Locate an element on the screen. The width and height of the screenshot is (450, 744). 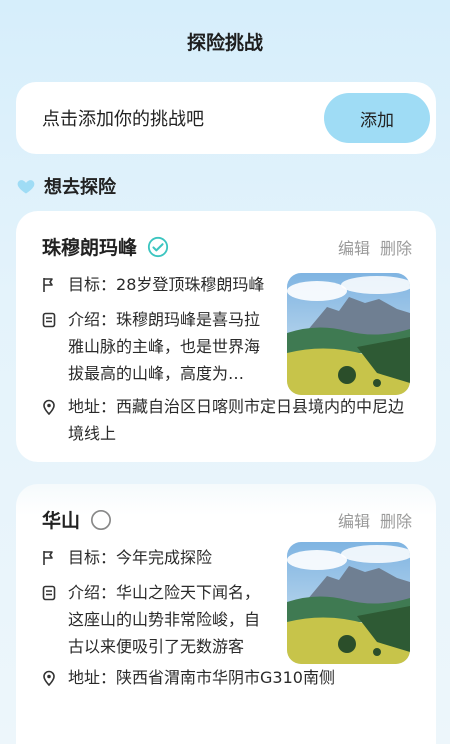
goal-row: 目标： 28岁登顶珠穆朗玛峰 is located at coordinates (158, 284).